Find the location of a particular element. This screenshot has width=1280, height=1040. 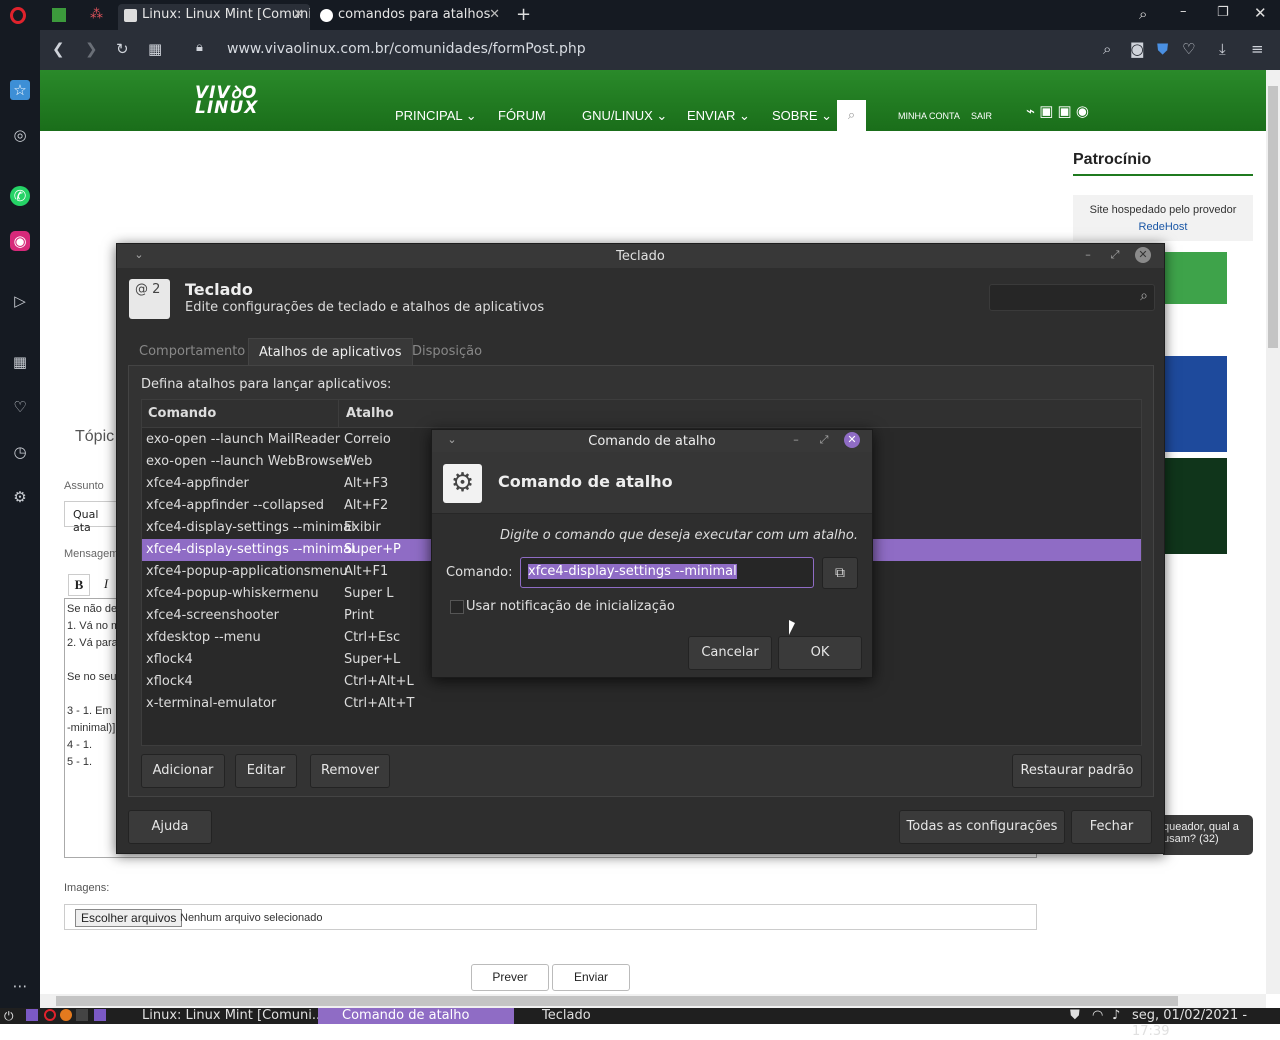

terminal-launcher-icon is located at coordinates (82, 1015).